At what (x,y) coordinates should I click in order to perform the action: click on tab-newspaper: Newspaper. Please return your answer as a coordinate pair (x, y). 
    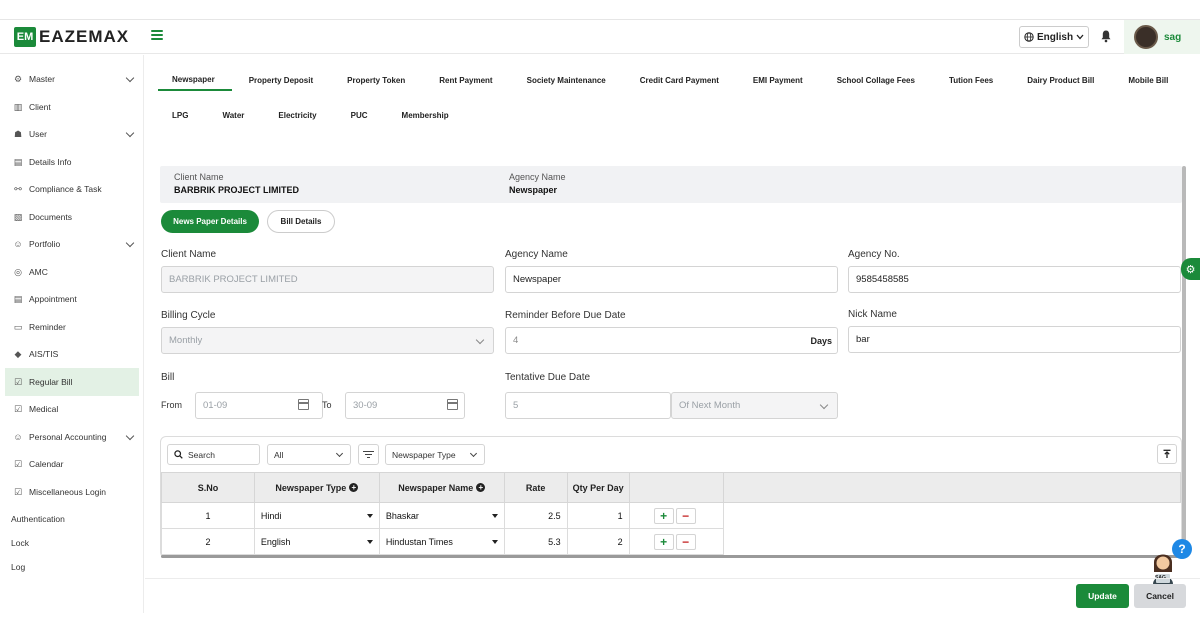
    Looking at the image, I should click on (195, 80).